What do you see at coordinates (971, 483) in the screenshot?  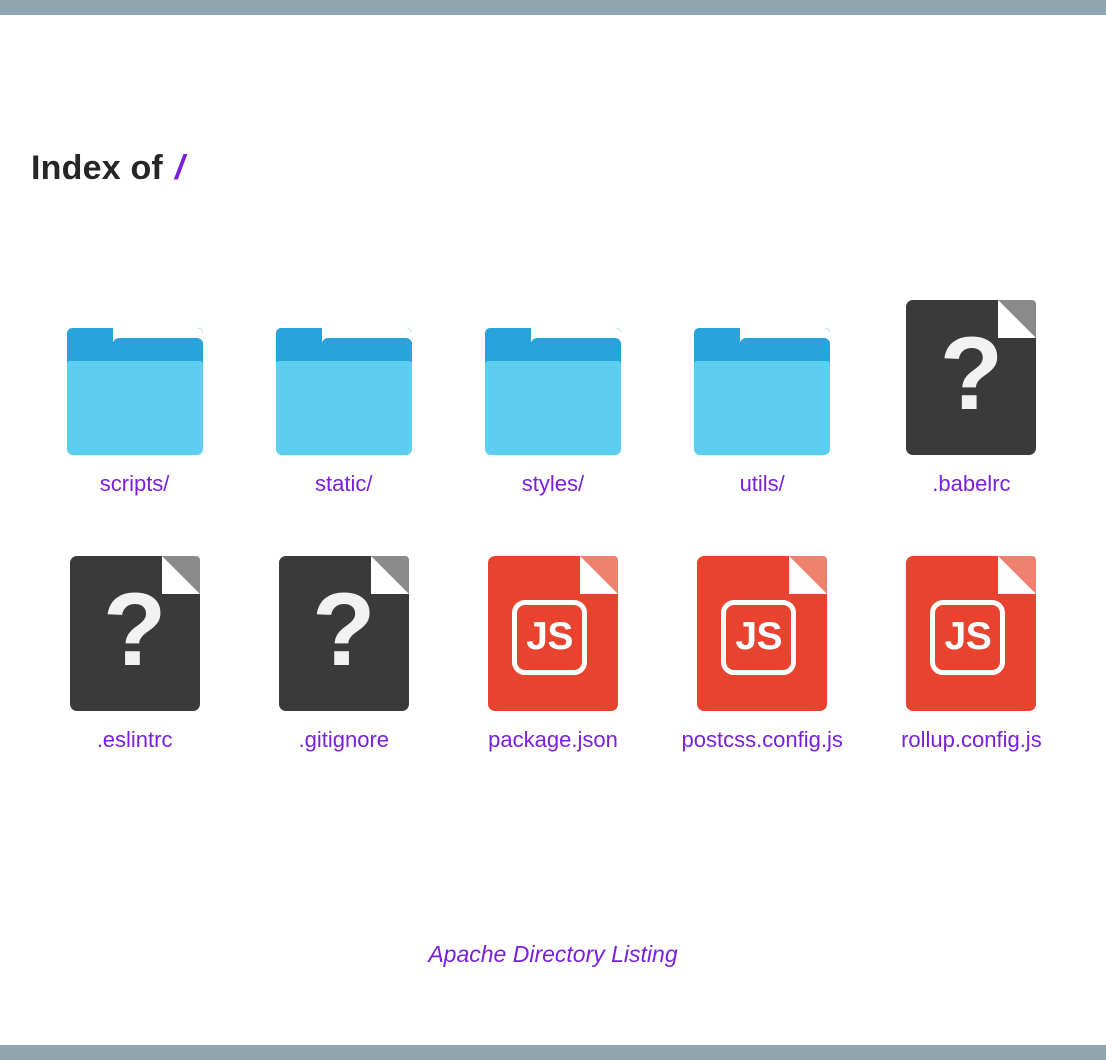 I see `entry-label: .babelrc` at bounding box center [971, 483].